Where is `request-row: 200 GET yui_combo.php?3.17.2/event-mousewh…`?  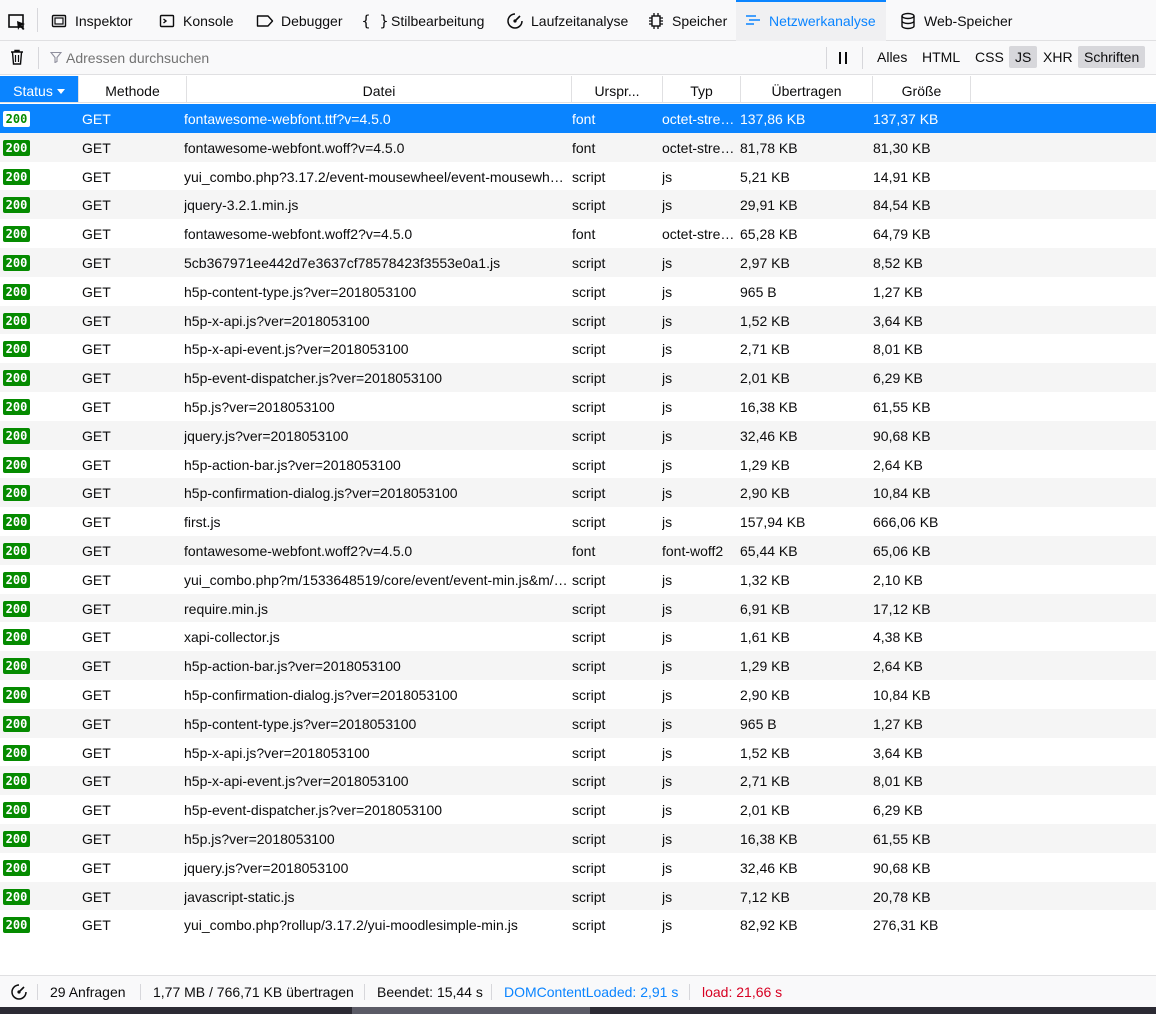
request-row: 200 GET yui_combo.php?3.17.2/event-mousewh… is located at coordinates (578, 176).